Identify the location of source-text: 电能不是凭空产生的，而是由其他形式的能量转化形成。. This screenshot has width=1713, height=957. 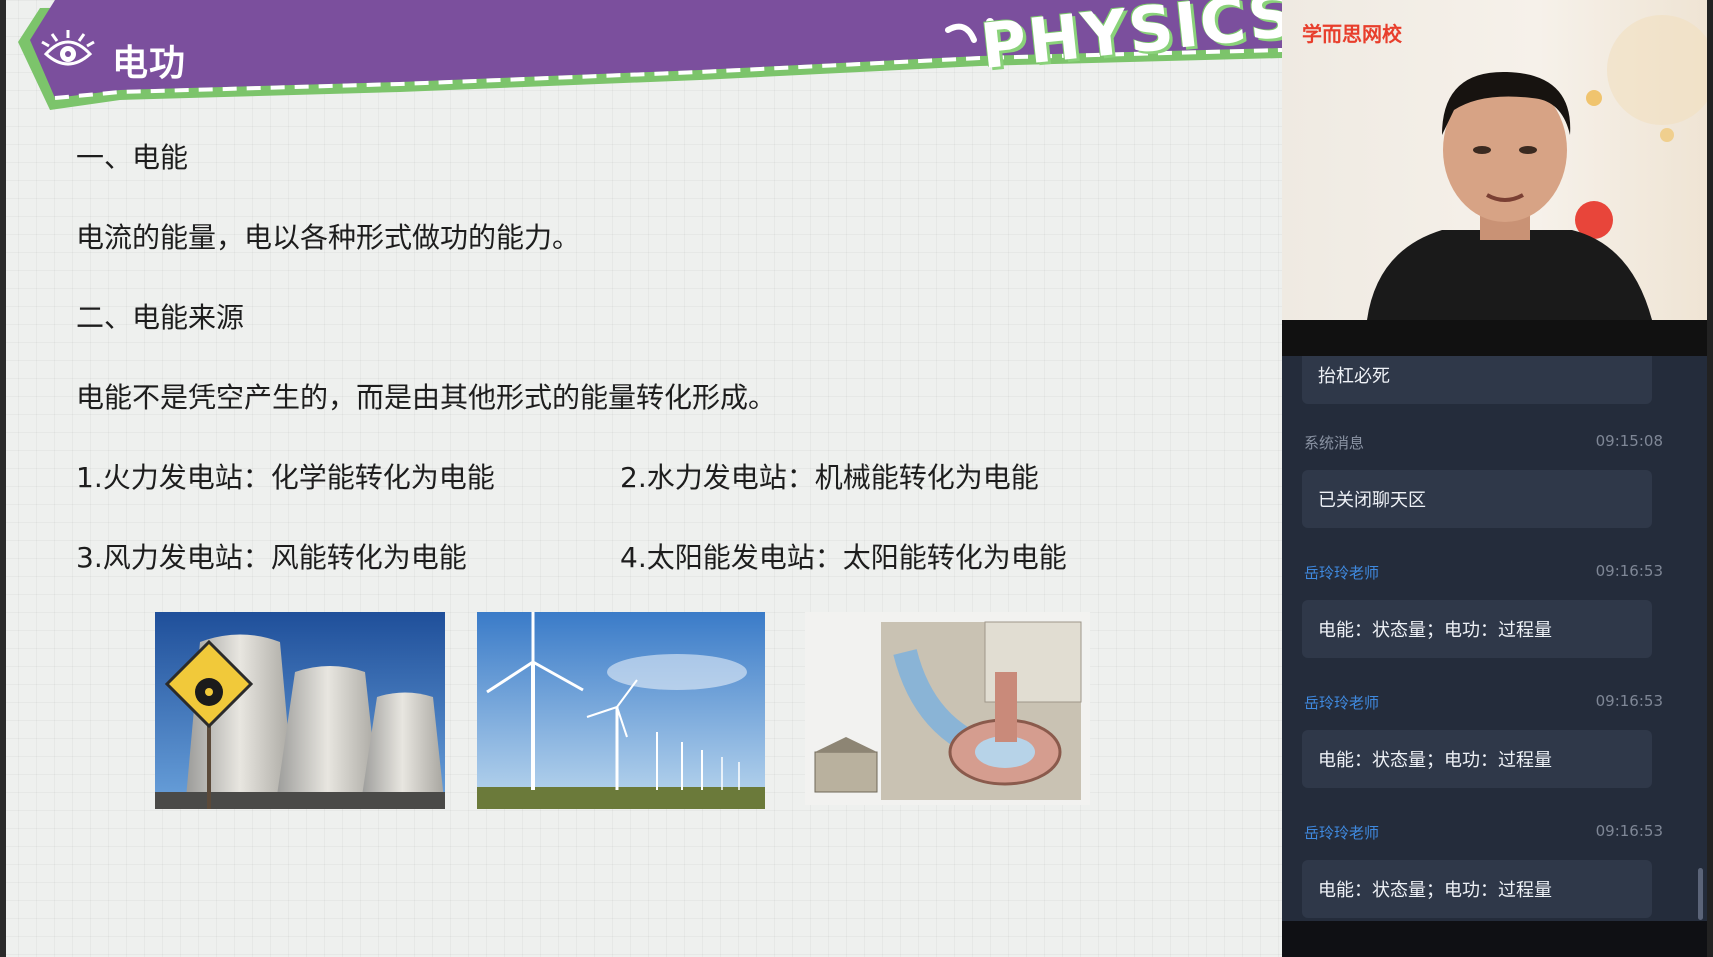
(426, 397).